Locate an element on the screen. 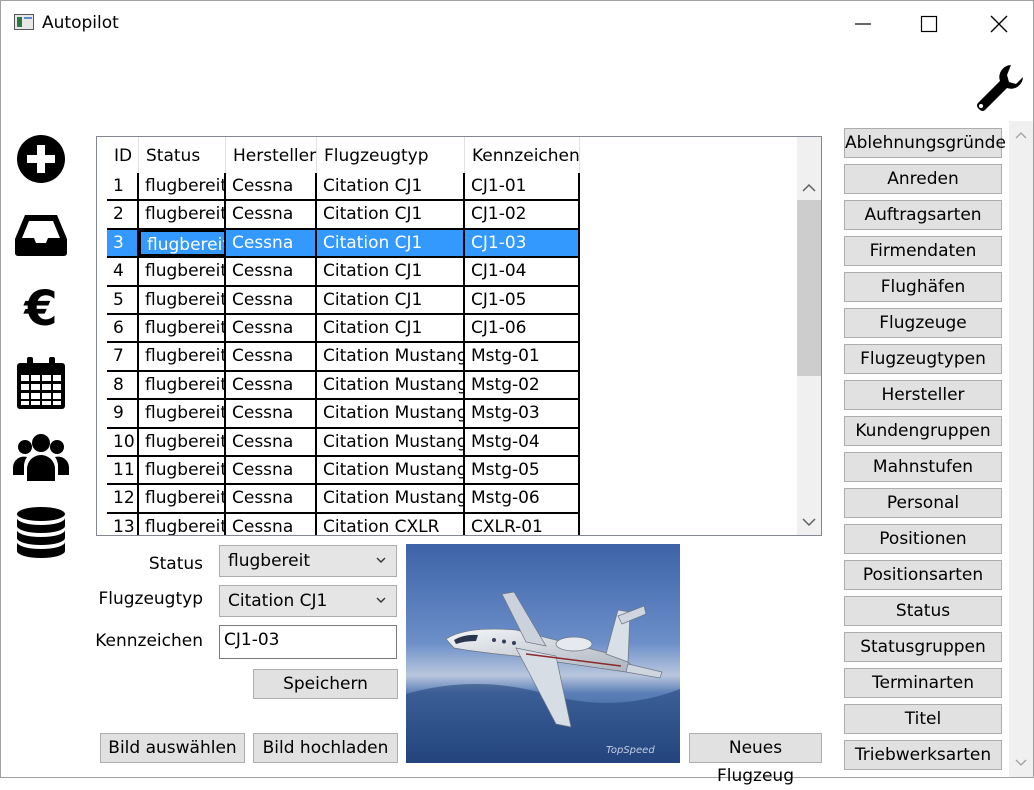 This screenshot has height=790, width=1034. menu-button: Positionsarten is located at coordinates (923, 575).